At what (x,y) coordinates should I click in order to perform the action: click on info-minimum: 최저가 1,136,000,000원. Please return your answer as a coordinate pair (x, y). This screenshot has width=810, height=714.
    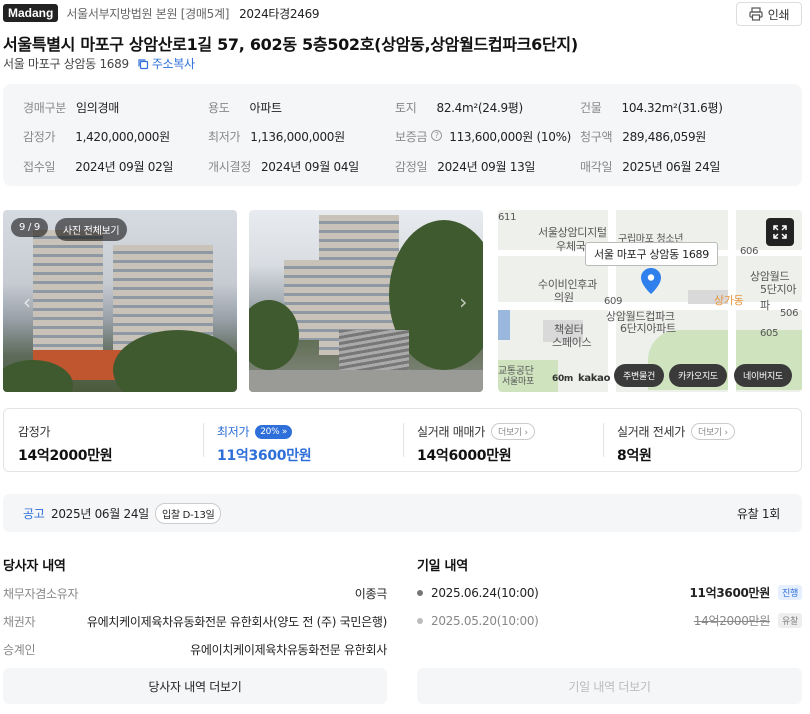
    Looking at the image, I should click on (276, 136).